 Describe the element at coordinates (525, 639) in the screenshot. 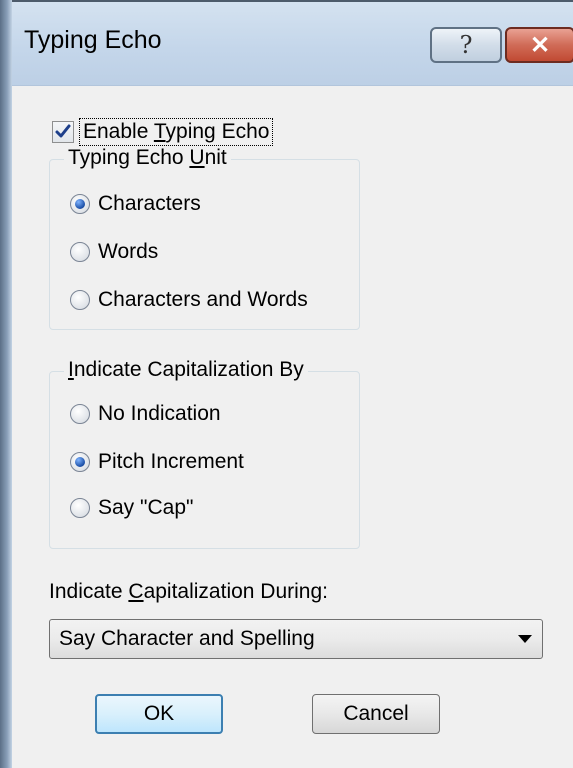

I see `dropdown-arrow-icon` at that location.